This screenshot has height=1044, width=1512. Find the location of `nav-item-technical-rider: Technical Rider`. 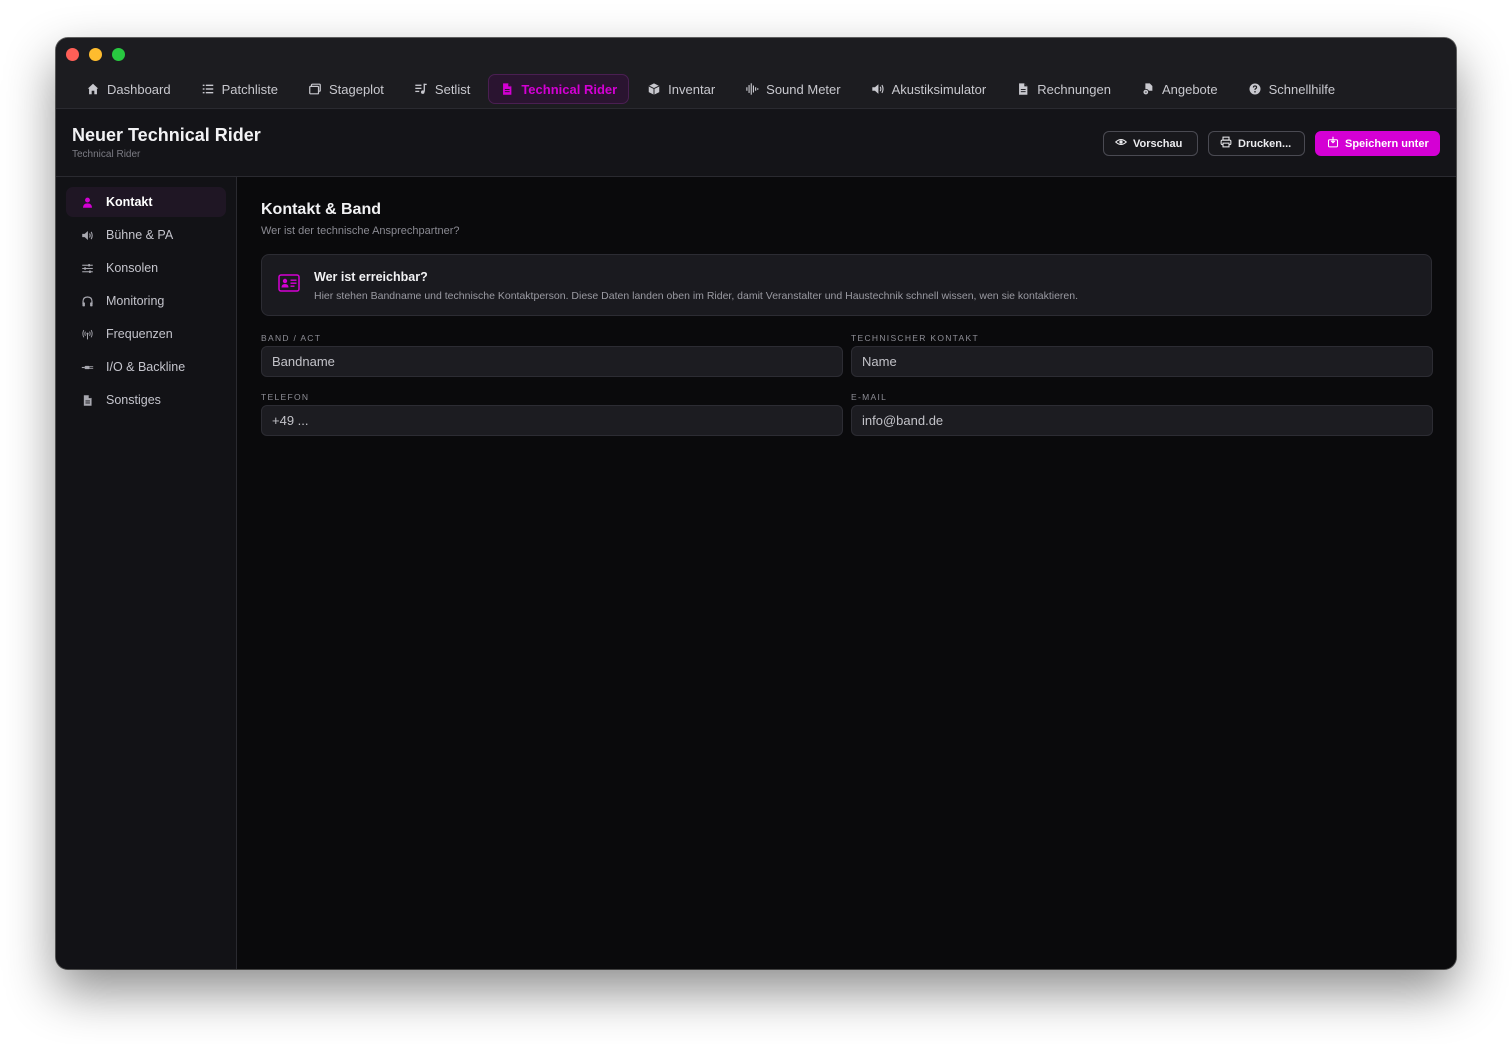

nav-item-technical-rider: Technical Rider is located at coordinates (559, 89).